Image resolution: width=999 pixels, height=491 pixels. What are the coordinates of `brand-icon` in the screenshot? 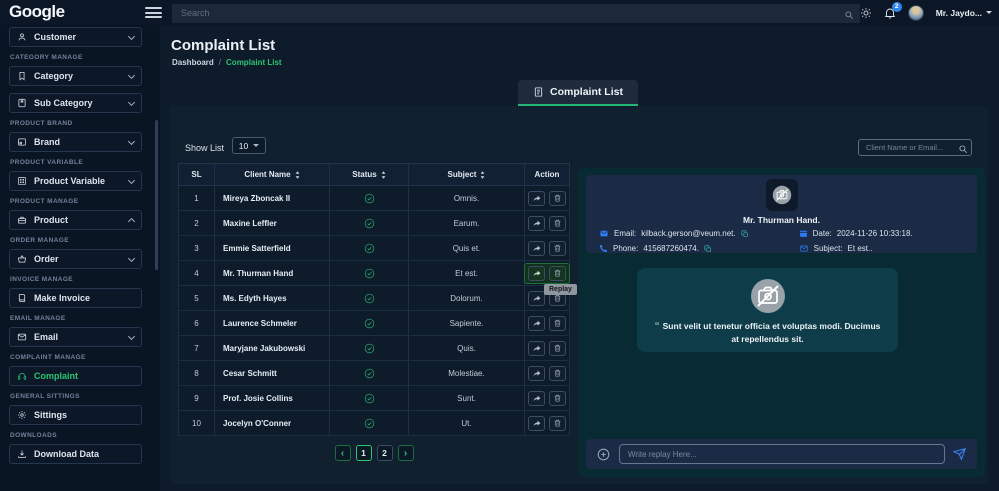 It's located at (22, 142).